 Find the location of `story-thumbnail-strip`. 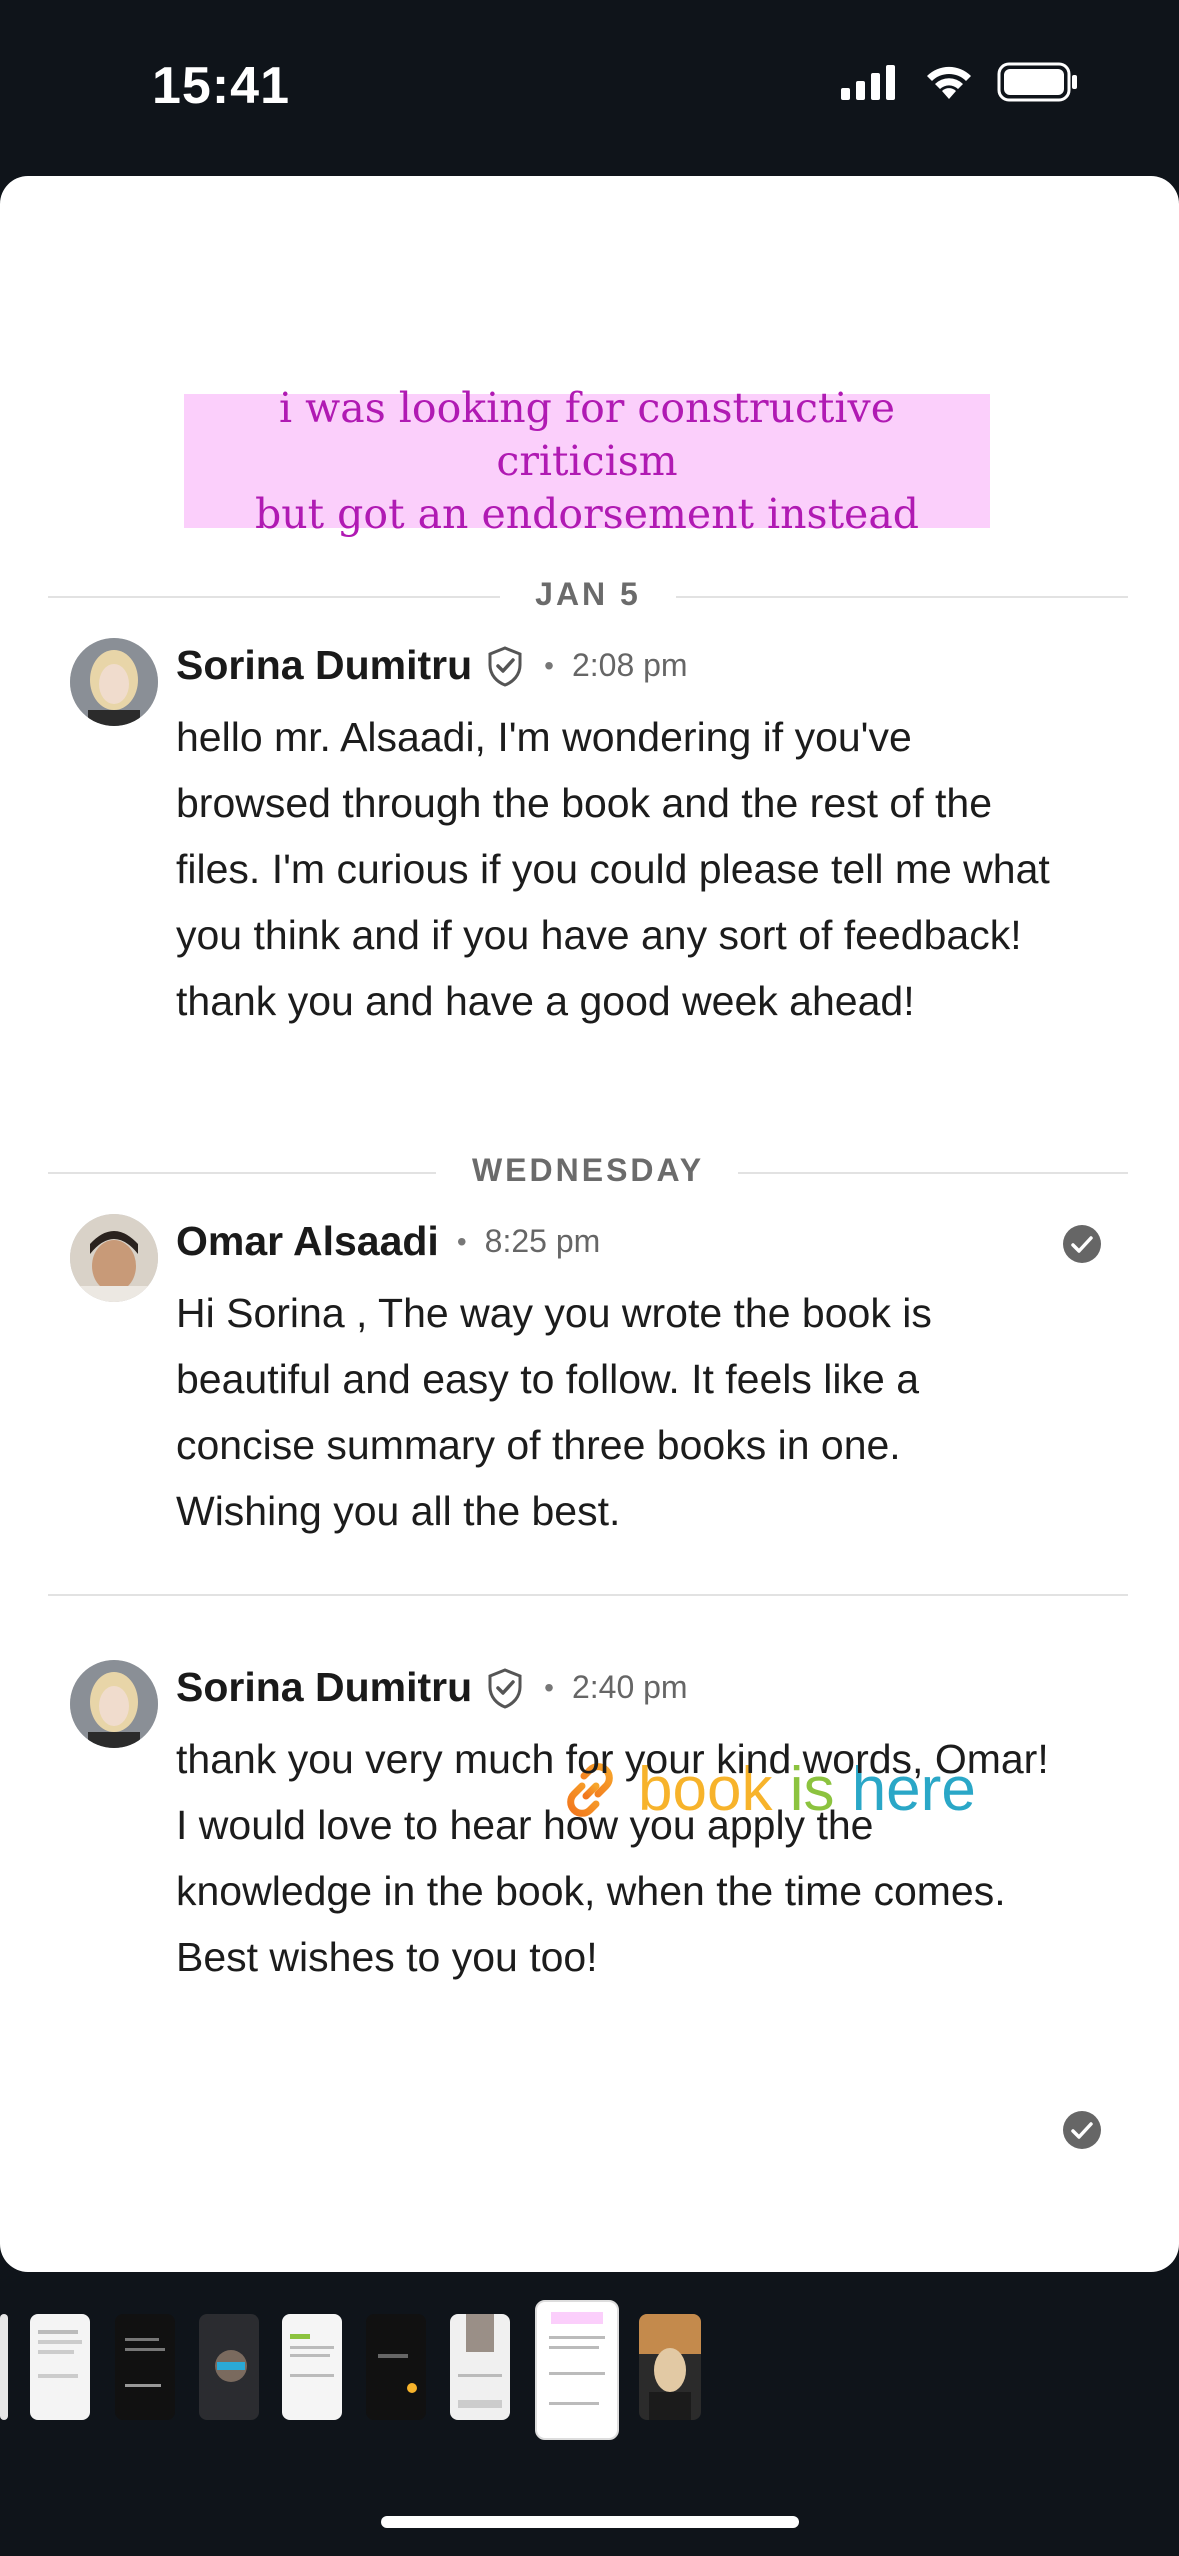

story-thumbnail-strip is located at coordinates (589, 2380).